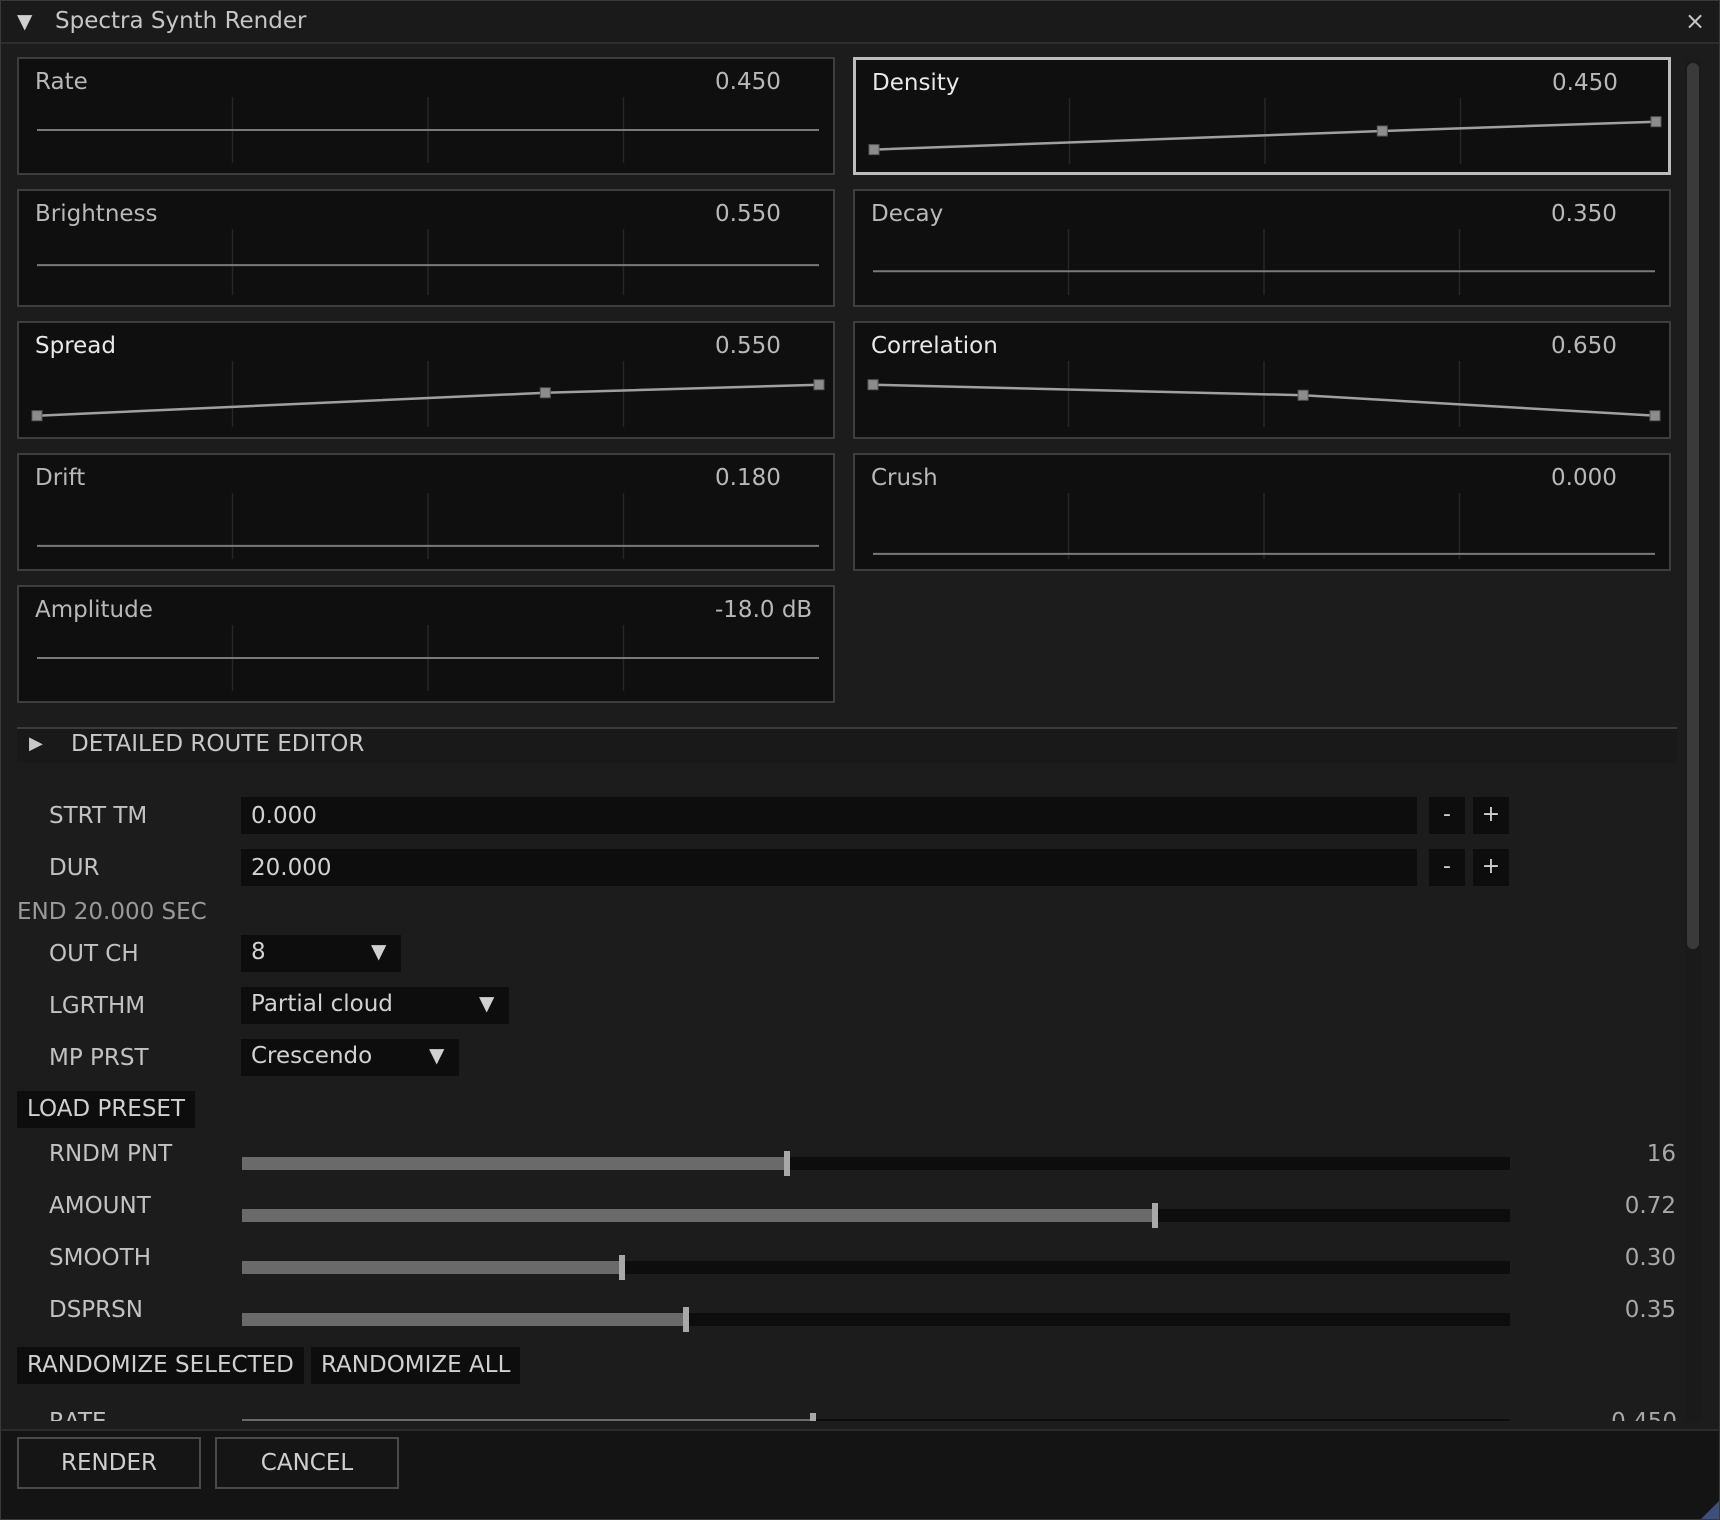 The width and height of the screenshot is (1720, 1520). What do you see at coordinates (1262, 116) in the screenshot?
I see `envelope-panel-density: Density 0.450` at bounding box center [1262, 116].